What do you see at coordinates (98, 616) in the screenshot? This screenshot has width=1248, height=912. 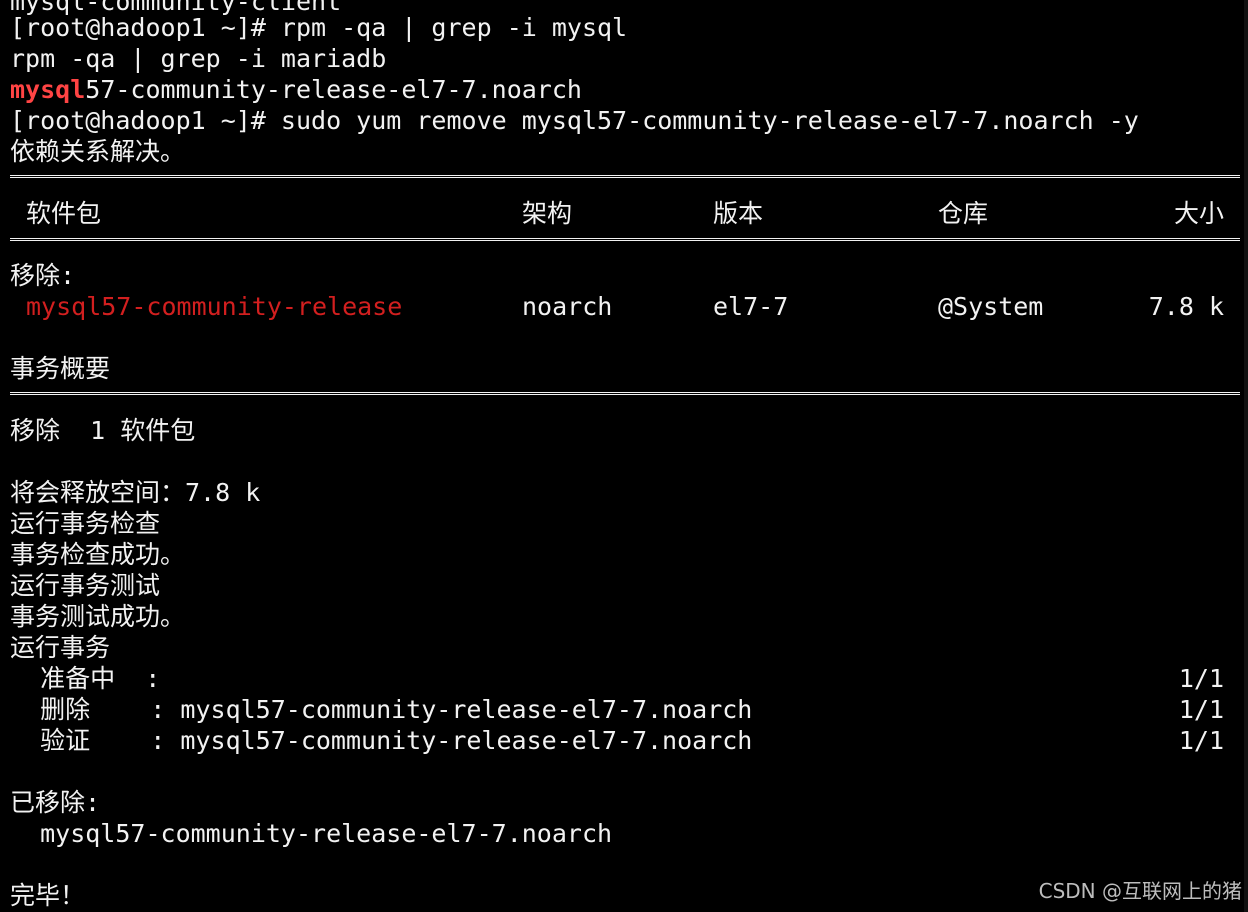 I see `test-ok-line: 事务测试成功。` at bounding box center [98, 616].